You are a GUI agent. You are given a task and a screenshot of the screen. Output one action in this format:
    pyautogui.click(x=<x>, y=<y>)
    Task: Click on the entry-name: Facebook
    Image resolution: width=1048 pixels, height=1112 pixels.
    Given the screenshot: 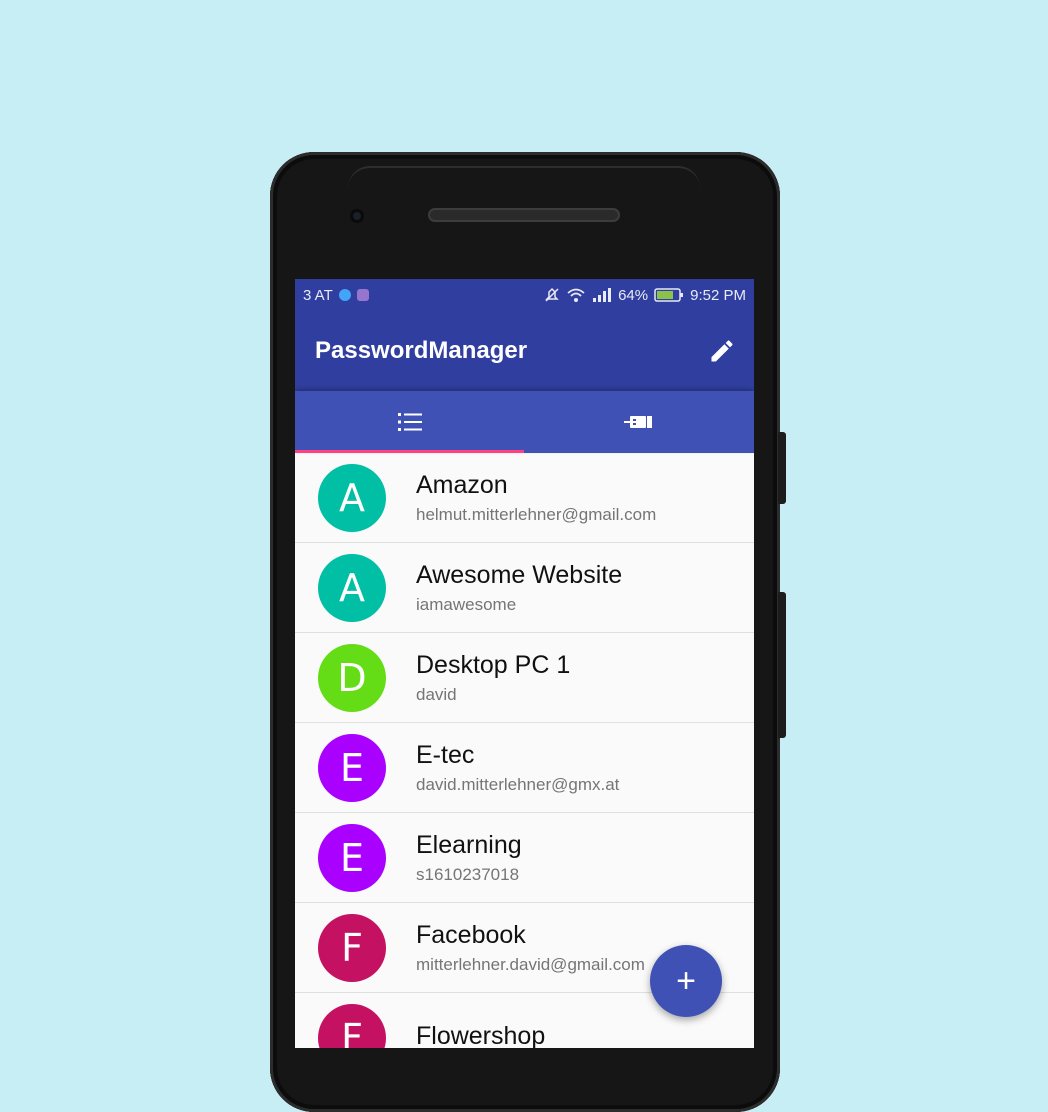 What is the action you would take?
    pyautogui.click(x=471, y=934)
    